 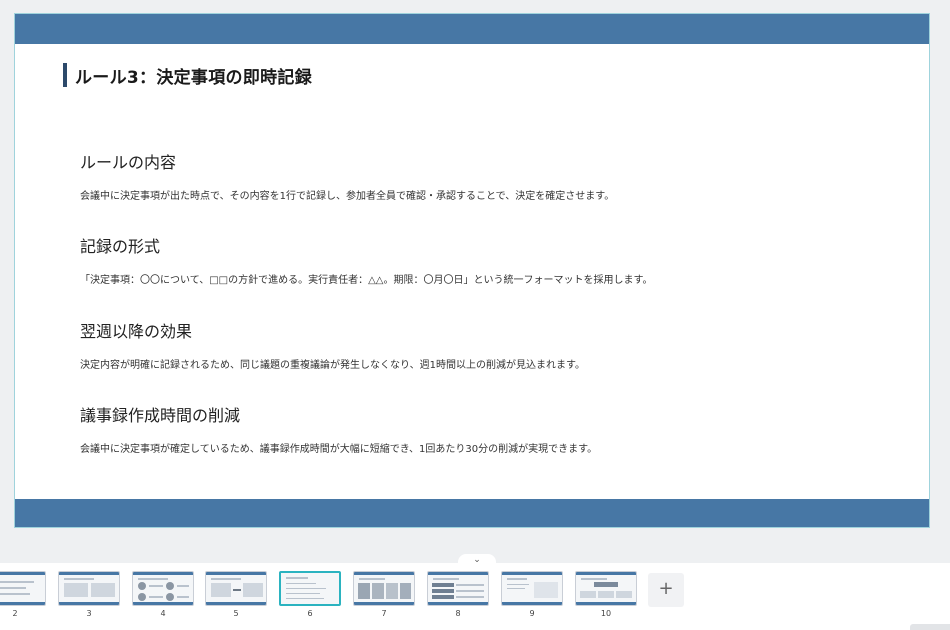 I want to click on filmstrip-scrollbar, so click(x=930, y=627).